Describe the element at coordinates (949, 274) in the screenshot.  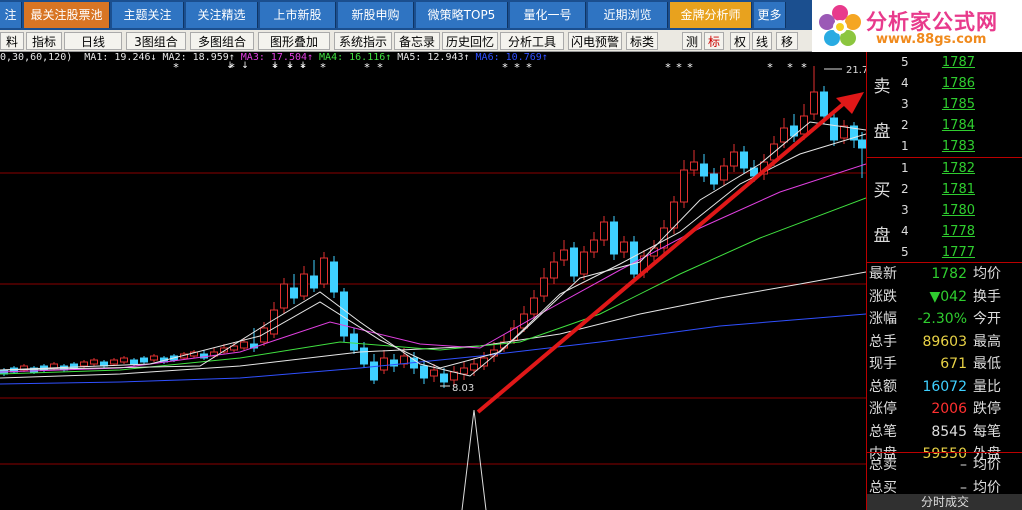
I see `quote-value: 1782` at that location.